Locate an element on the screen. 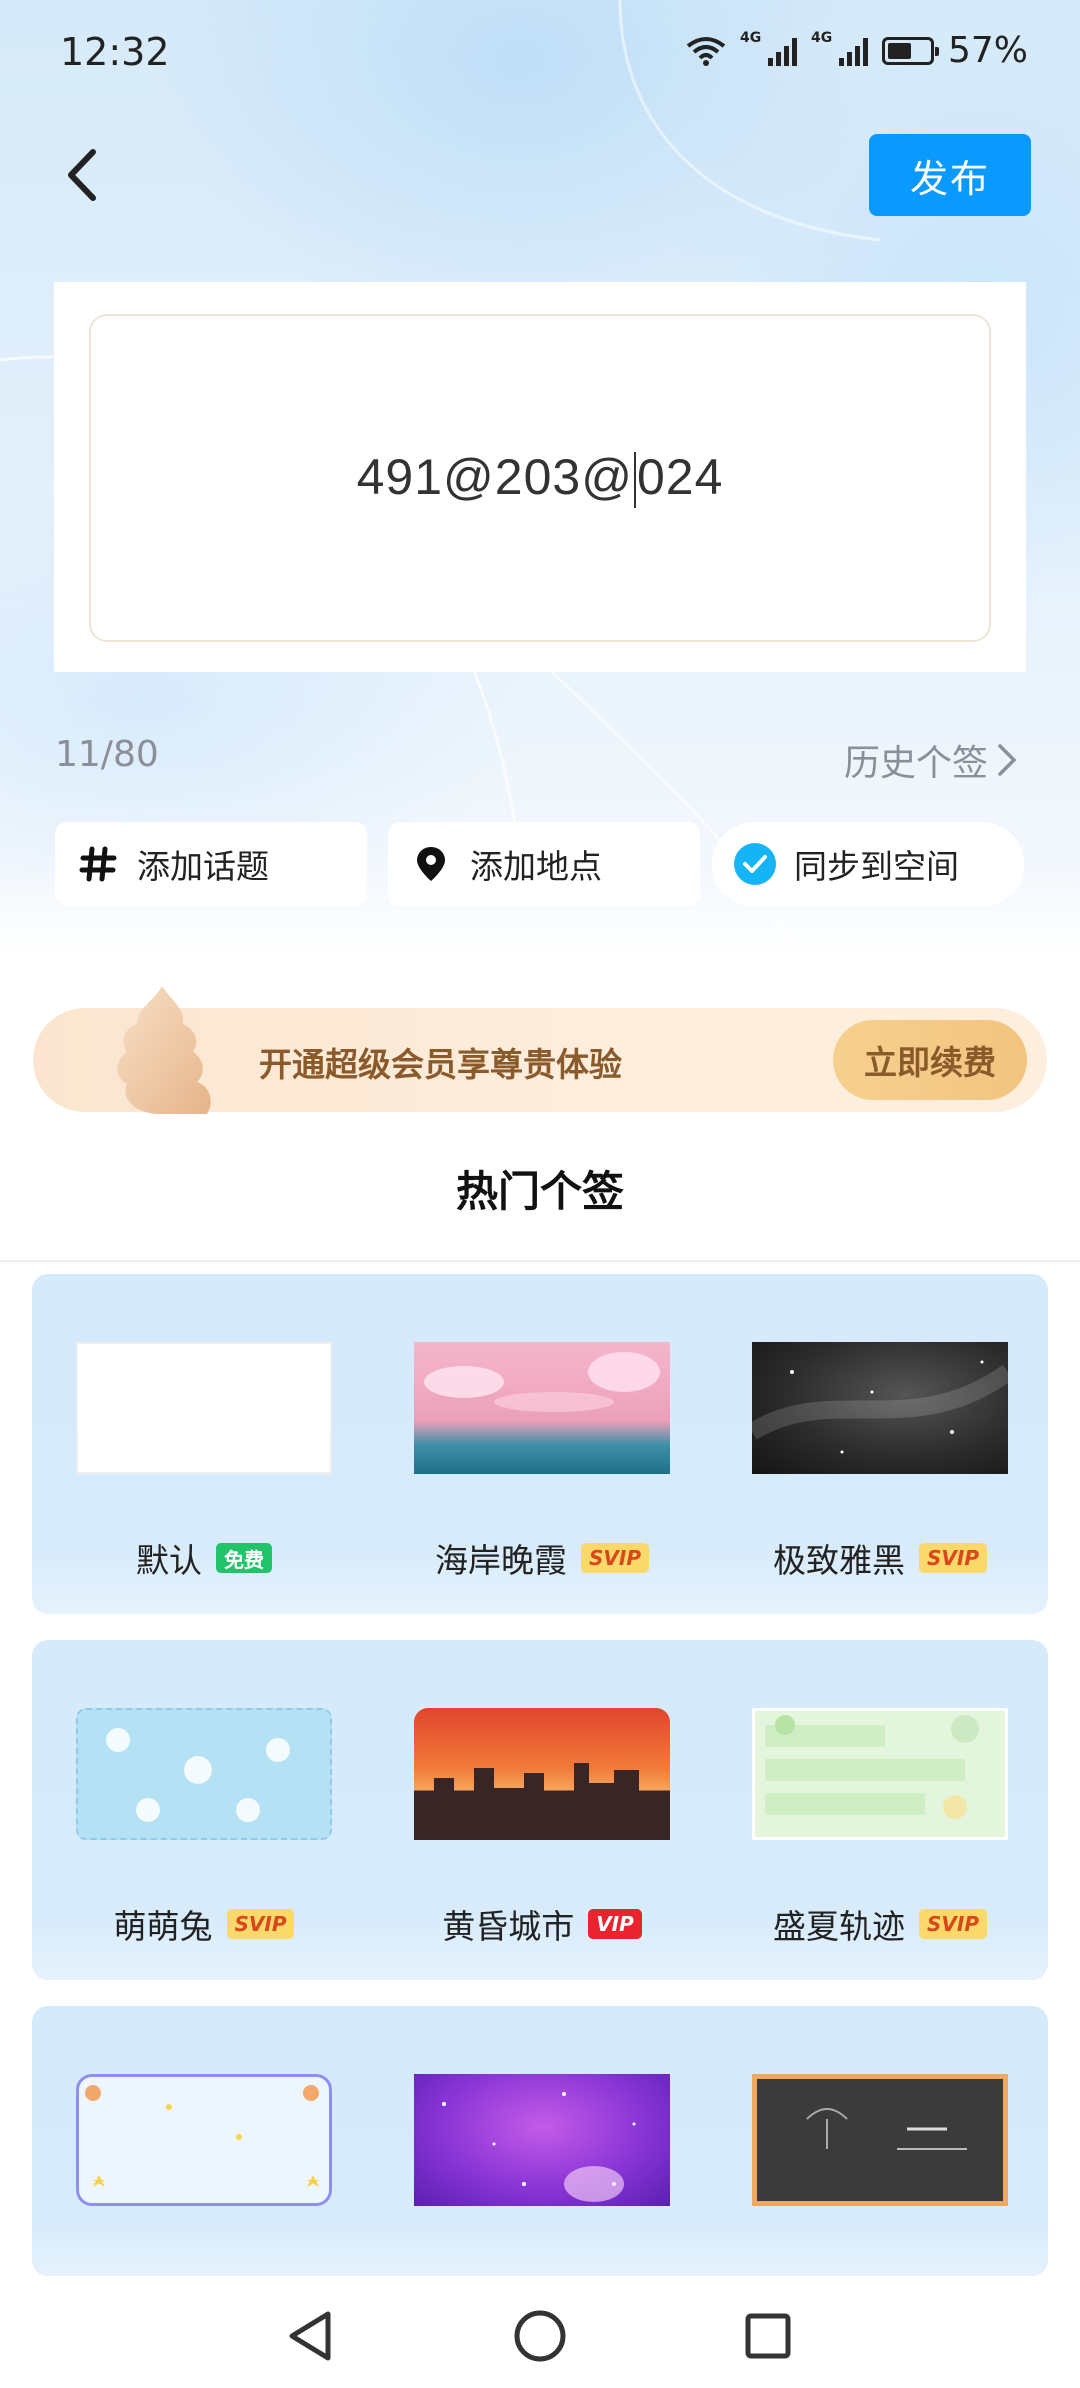 The width and height of the screenshot is (1080, 2388). badge-vip: VIP is located at coordinates (615, 1924).